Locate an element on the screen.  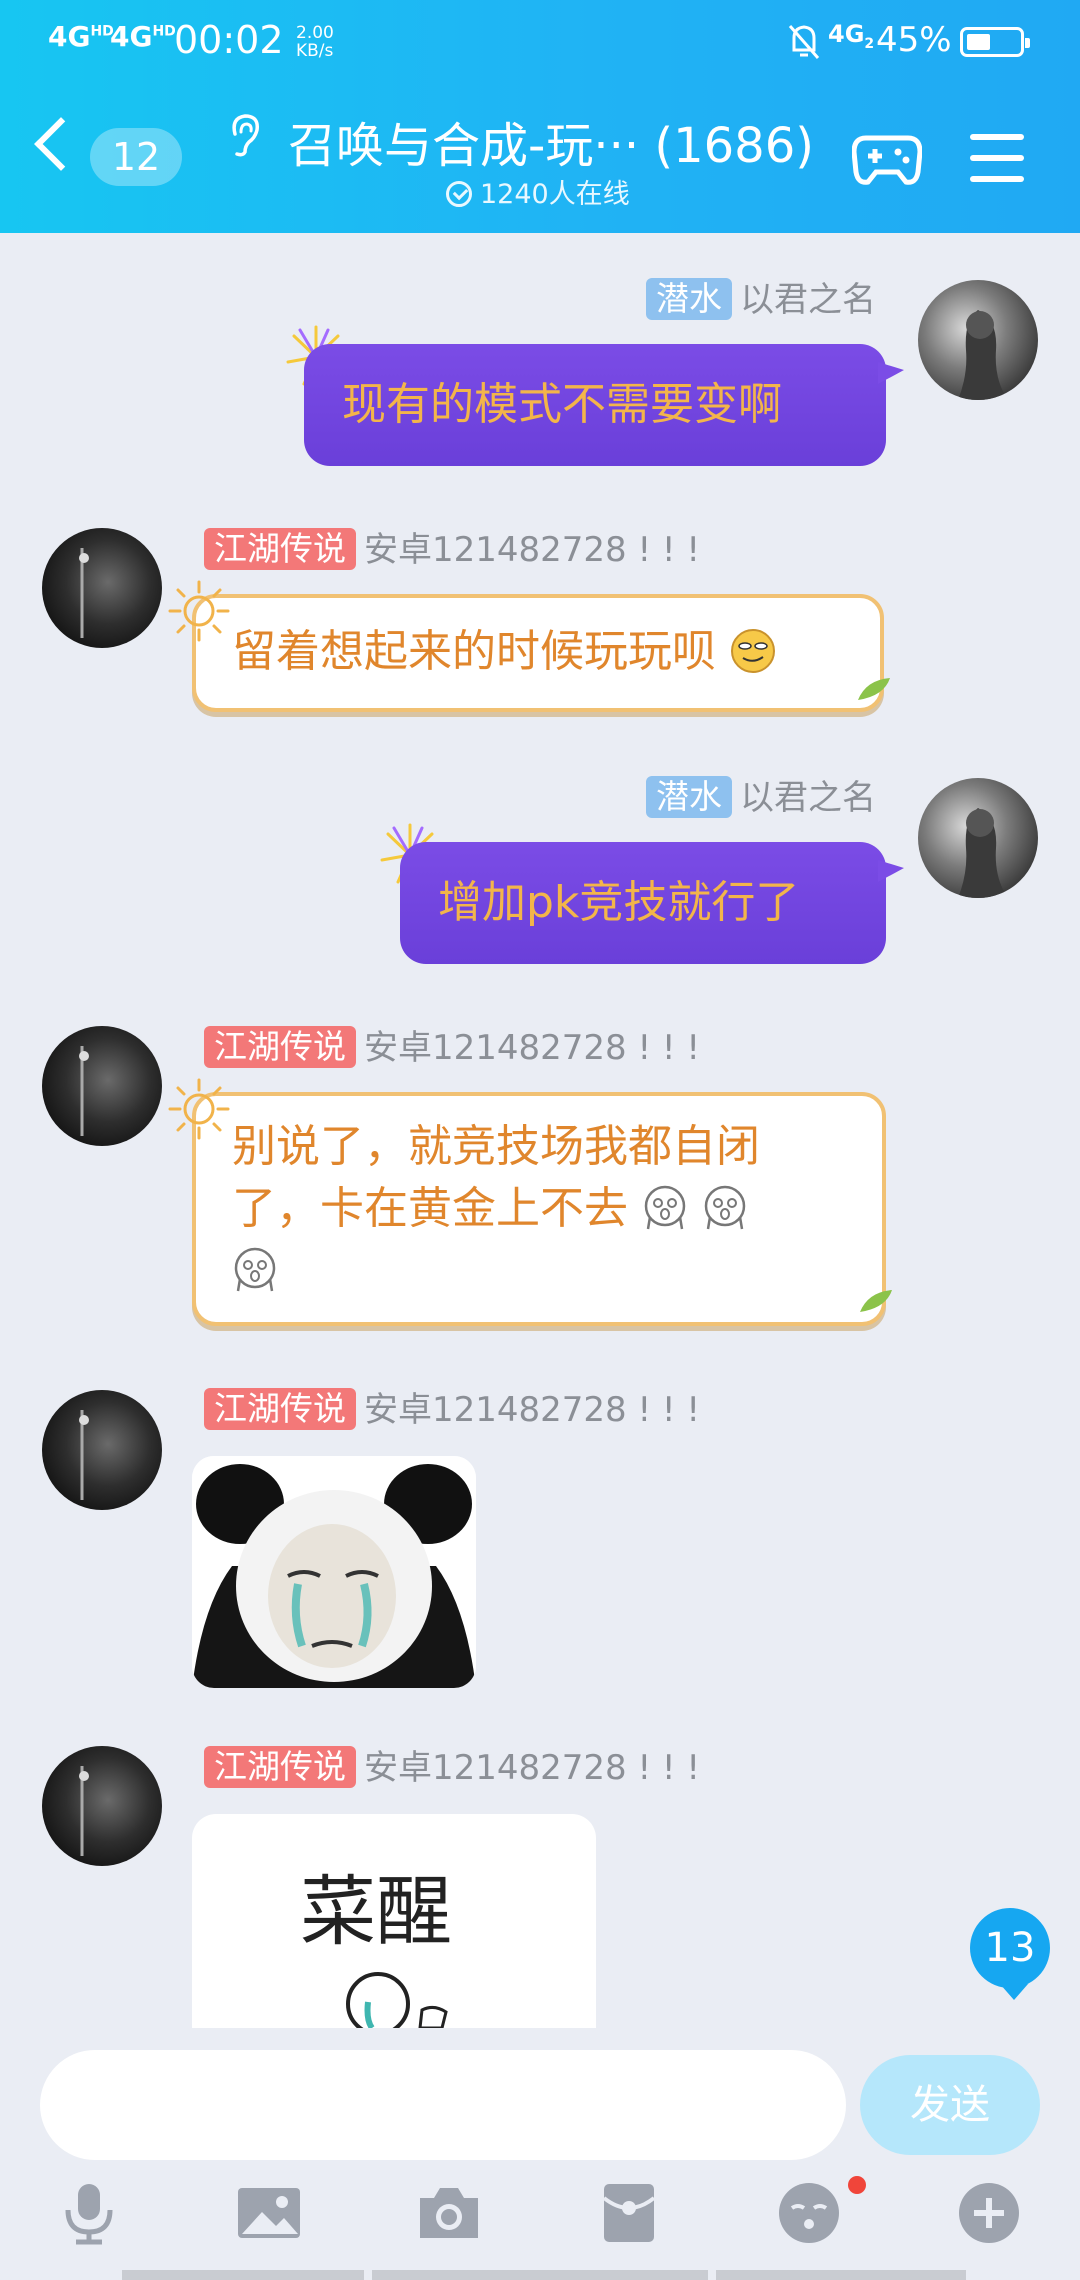
battery-percent: 45% is located at coordinates (914, 40).